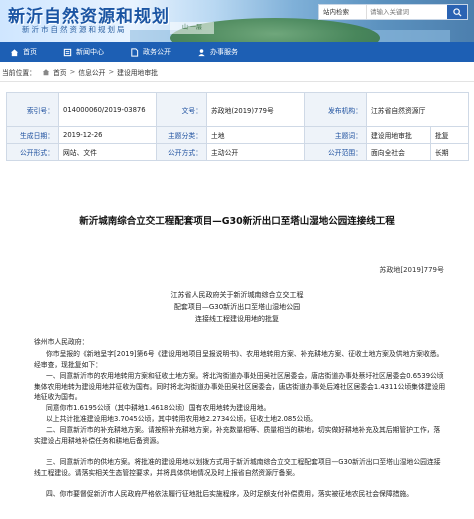  Describe the element at coordinates (30, 52) in the screenshot. I see `nav-item-label: 首页` at that location.